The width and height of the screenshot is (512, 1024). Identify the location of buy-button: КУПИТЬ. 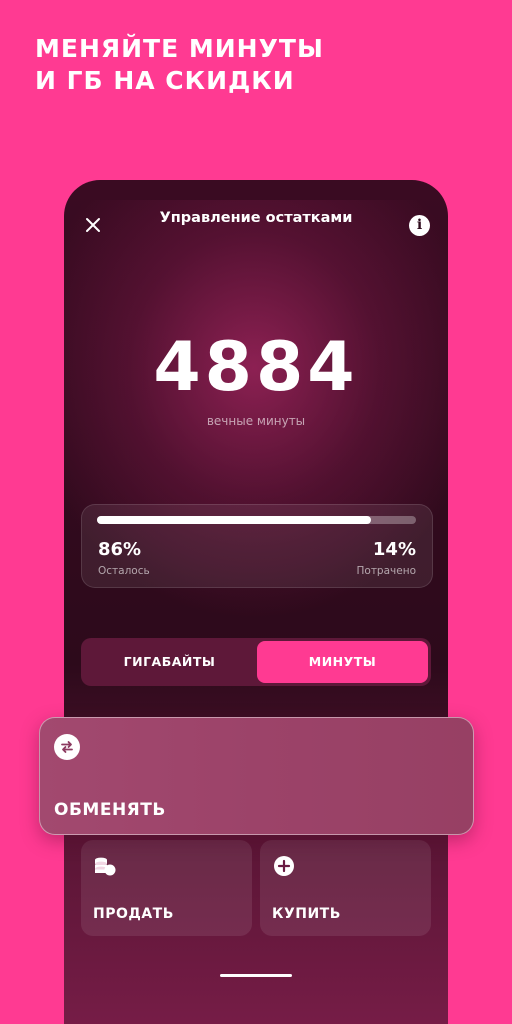
(345, 888).